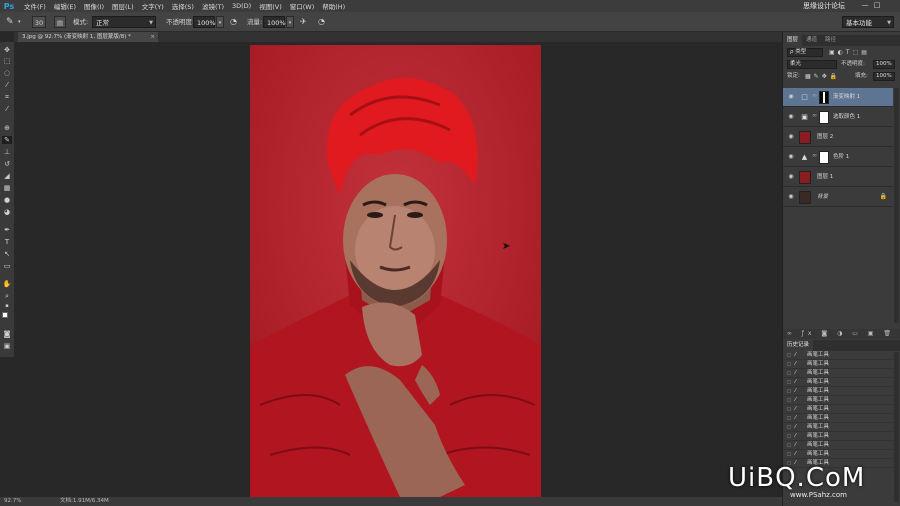  Describe the element at coordinates (7, 306) in the screenshot. I see `default-colors-icon: ▪` at that location.